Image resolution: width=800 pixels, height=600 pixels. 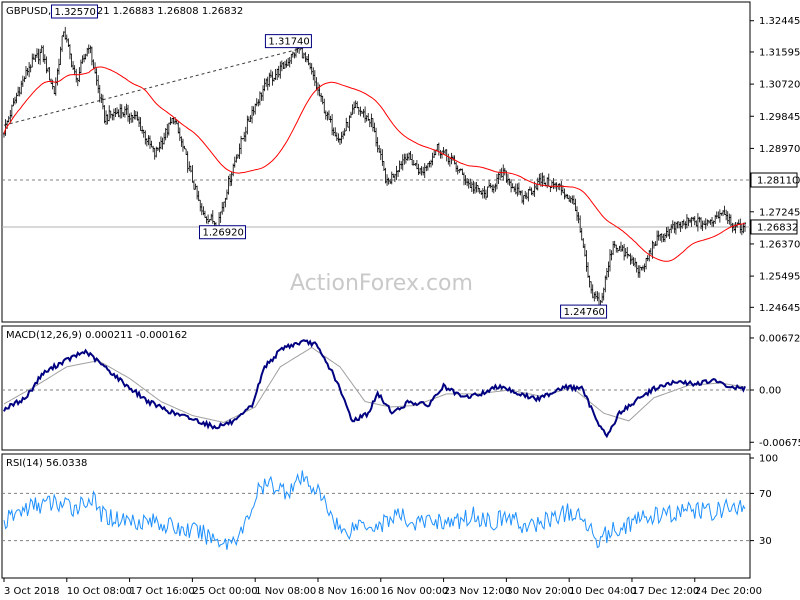 What do you see at coordinates (381, 283) in the screenshot?
I see `watermark: ActionForex.com` at bounding box center [381, 283].